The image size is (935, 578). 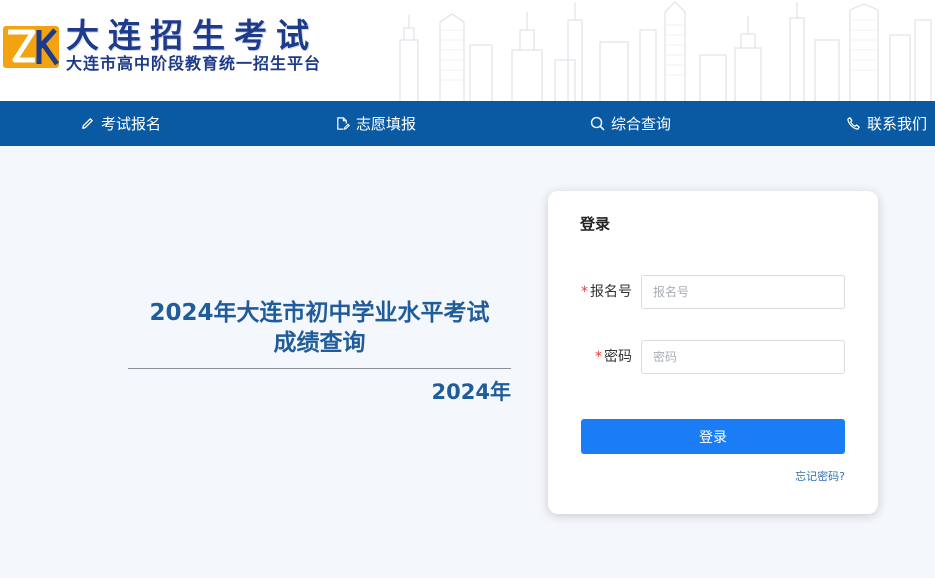 What do you see at coordinates (853, 123) in the screenshot?
I see `phone-icon` at bounding box center [853, 123].